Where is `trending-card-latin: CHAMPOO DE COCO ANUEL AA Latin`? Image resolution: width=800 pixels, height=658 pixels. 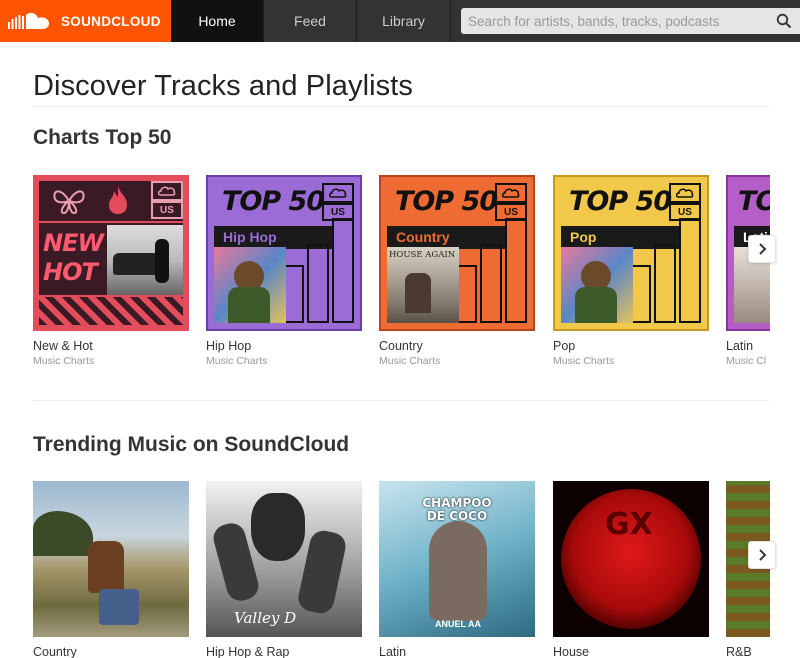 trending-card-latin: CHAMPOO DE COCO ANUEL AA Latin is located at coordinates (457, 569).